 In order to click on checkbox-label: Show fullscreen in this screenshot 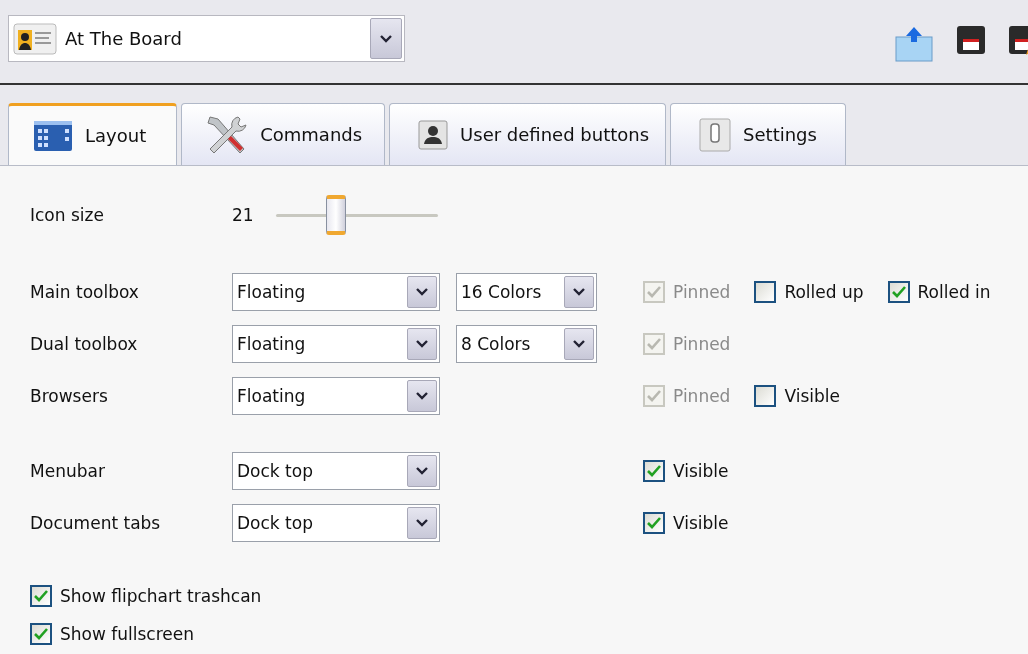, I will do `click(127, 634)`.